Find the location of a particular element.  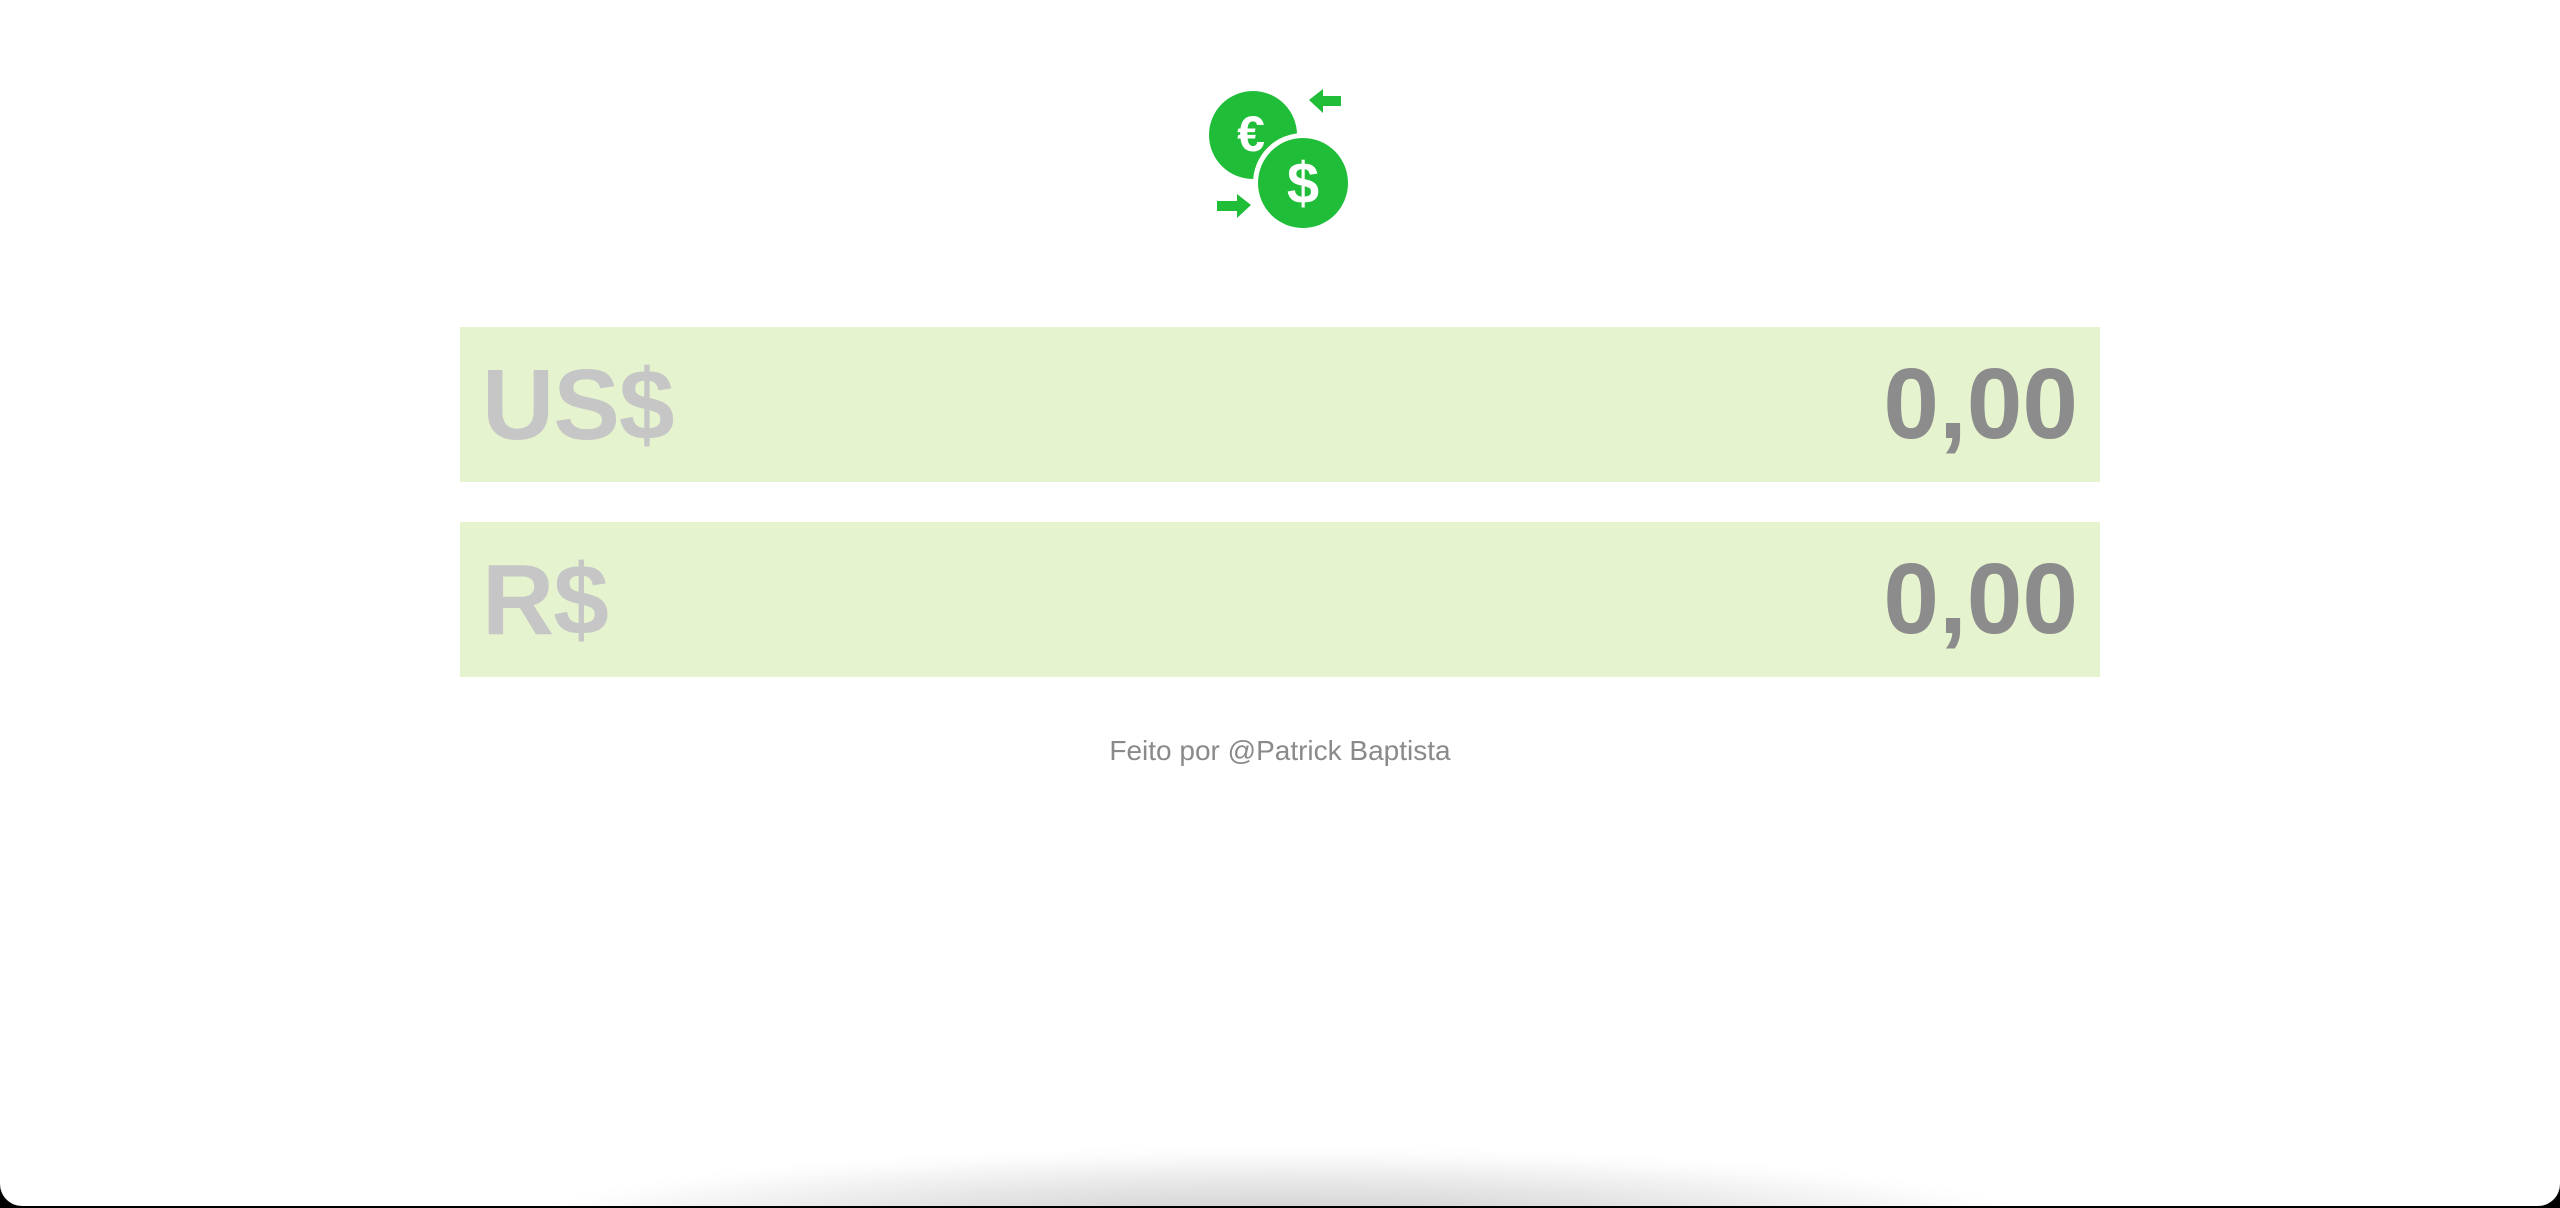

brl-field-row: R$ is located at coordinates (1280, 599).